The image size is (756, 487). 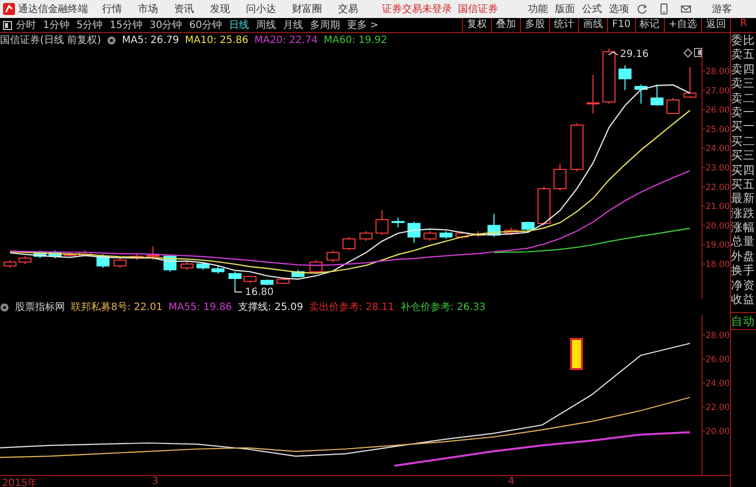 What do you see at coordinates (743, 54) in the screenshot?
I see `quote-field-label: 卖五` at bounding box center [743, 54].